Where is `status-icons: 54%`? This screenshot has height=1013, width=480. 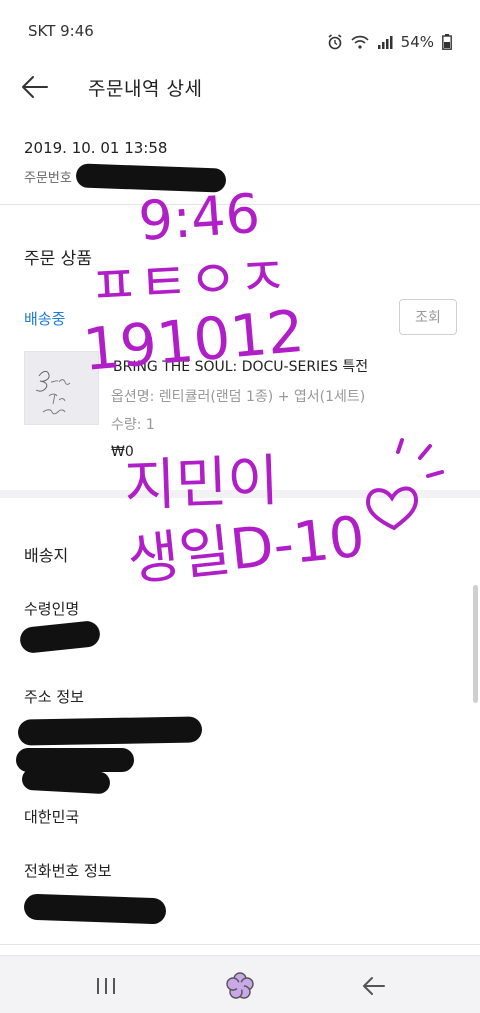 status-icons: 54% is located at coordinates (389, 42).